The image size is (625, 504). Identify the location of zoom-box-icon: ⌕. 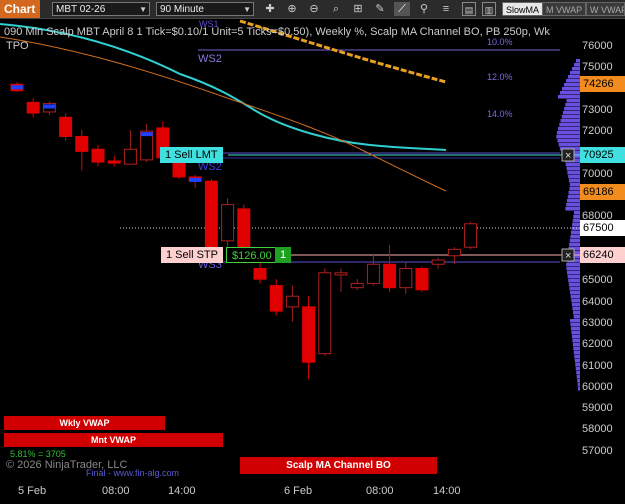
(336, 9).